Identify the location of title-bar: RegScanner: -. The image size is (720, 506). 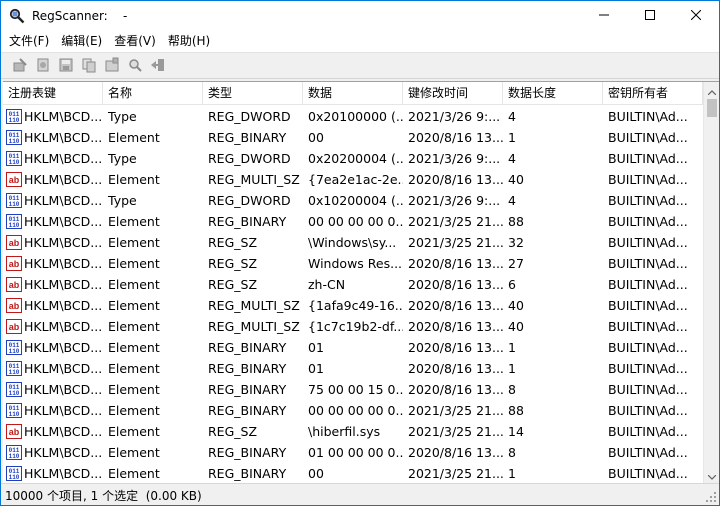
(360, 16).